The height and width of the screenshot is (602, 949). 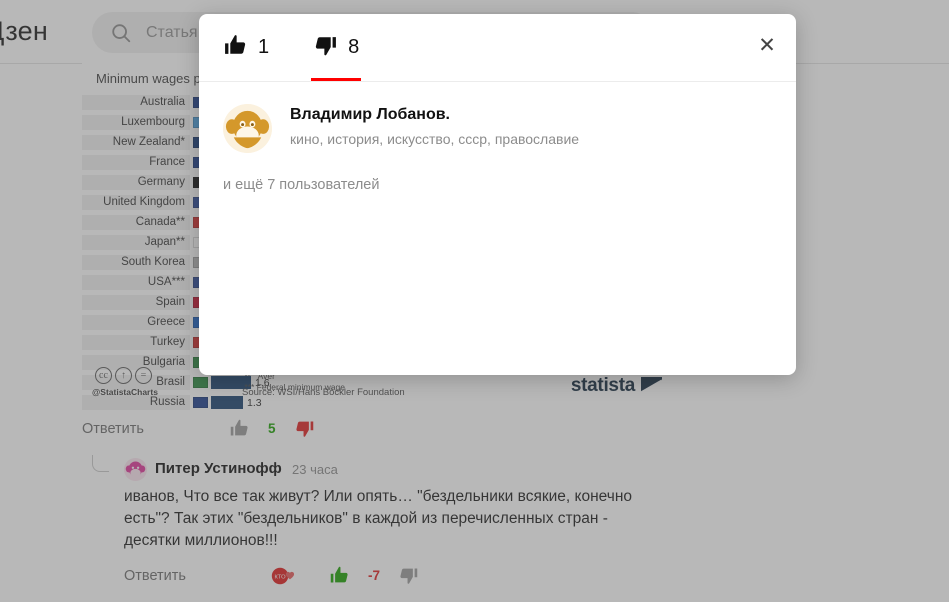 What do you see at coordinates (325, 48) in the screenshot?
I see `thumbs-down-icon` at bounding box center [325, 48].